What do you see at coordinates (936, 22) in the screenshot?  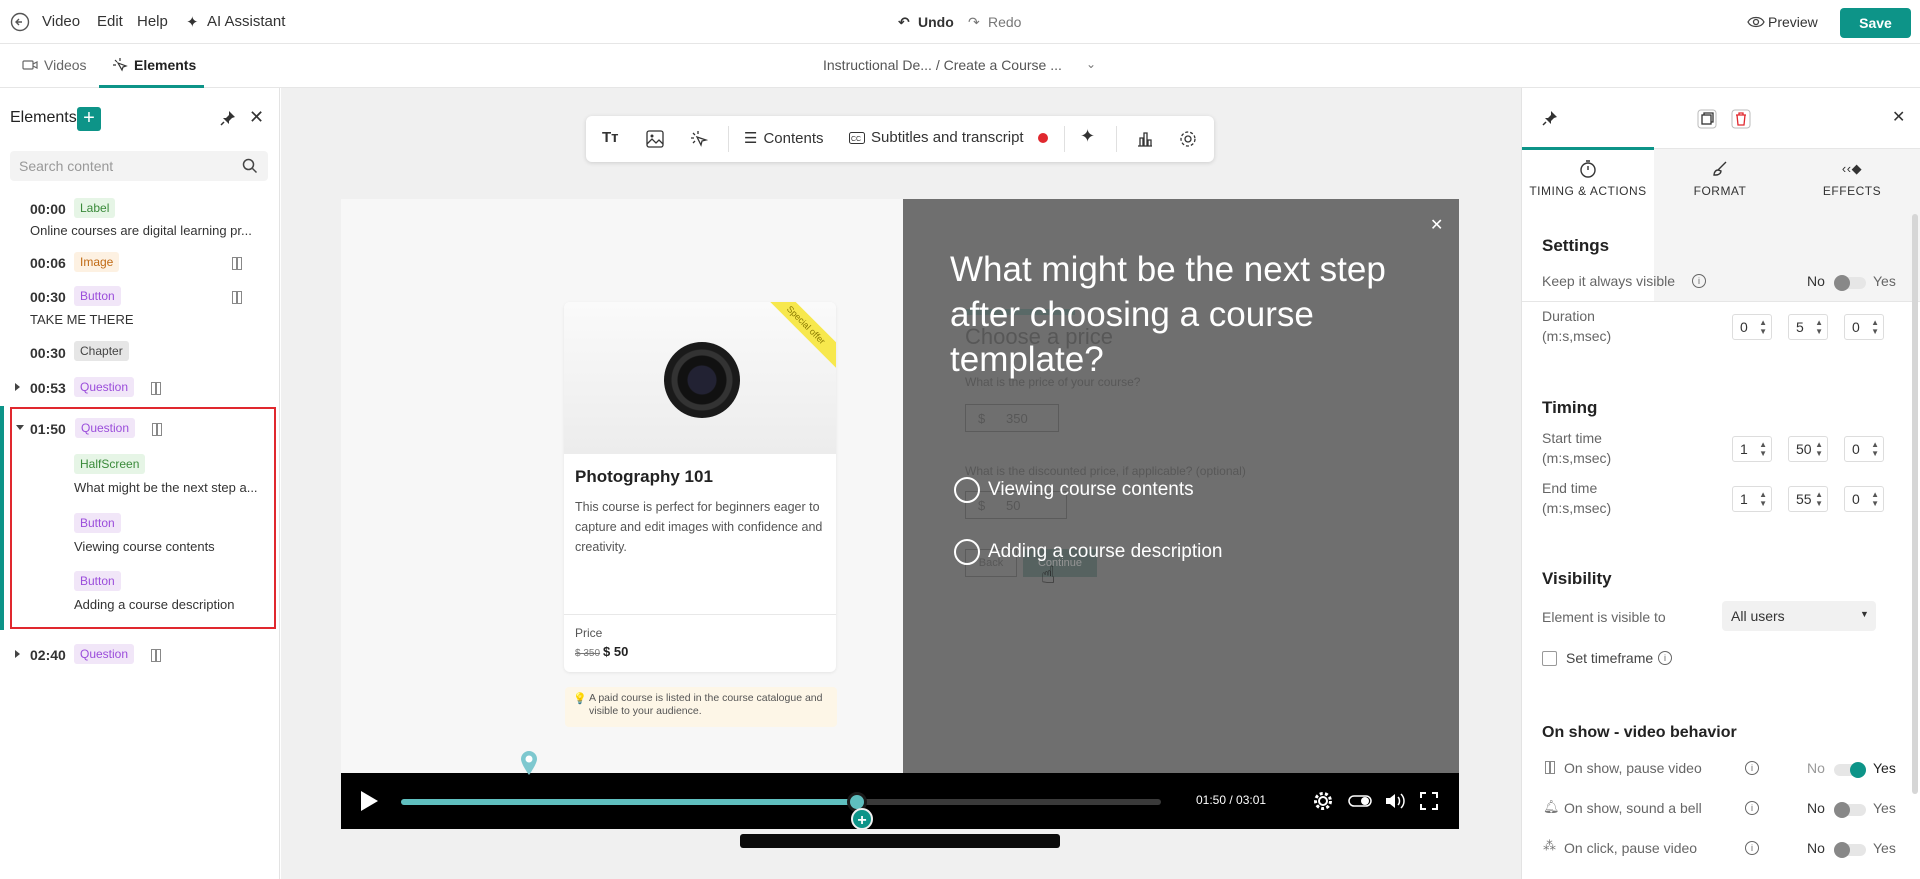 I see `undo-button: Undo` at bounding box center [936, 22].